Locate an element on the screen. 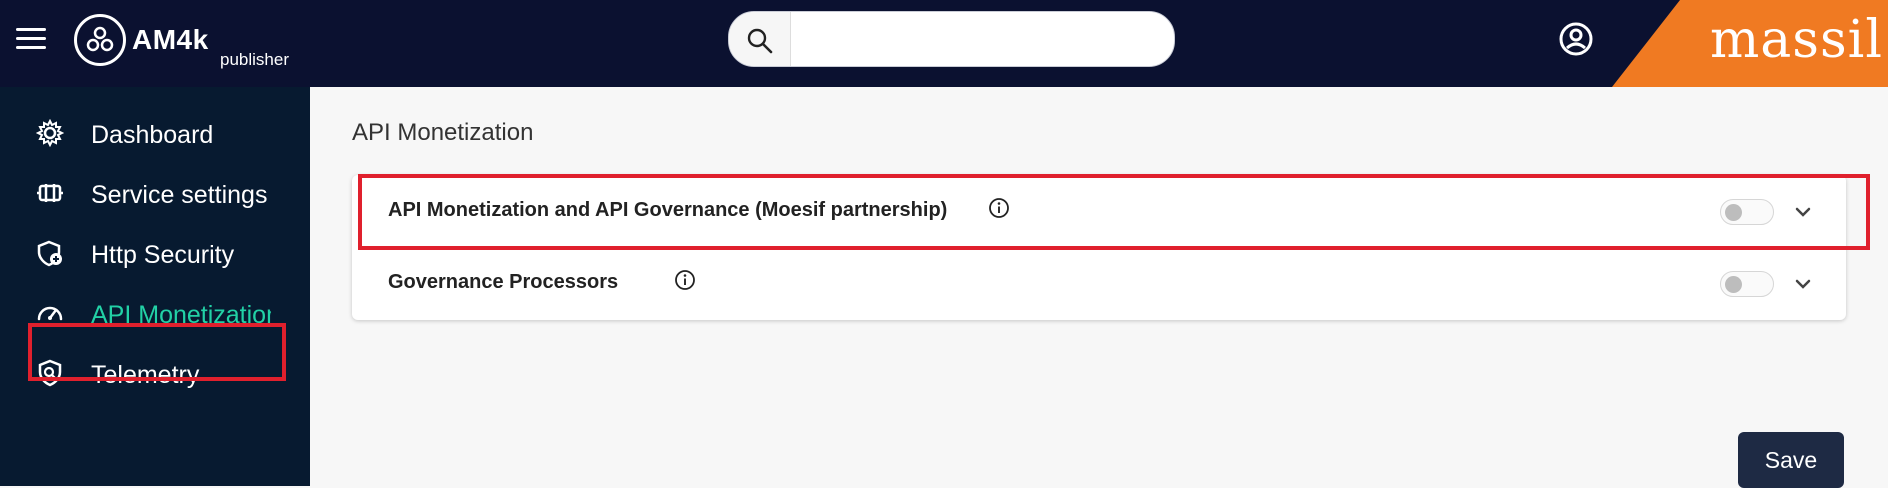  sidebar-item-api-monetization: API Monetization is located at coordinates (155, 313).